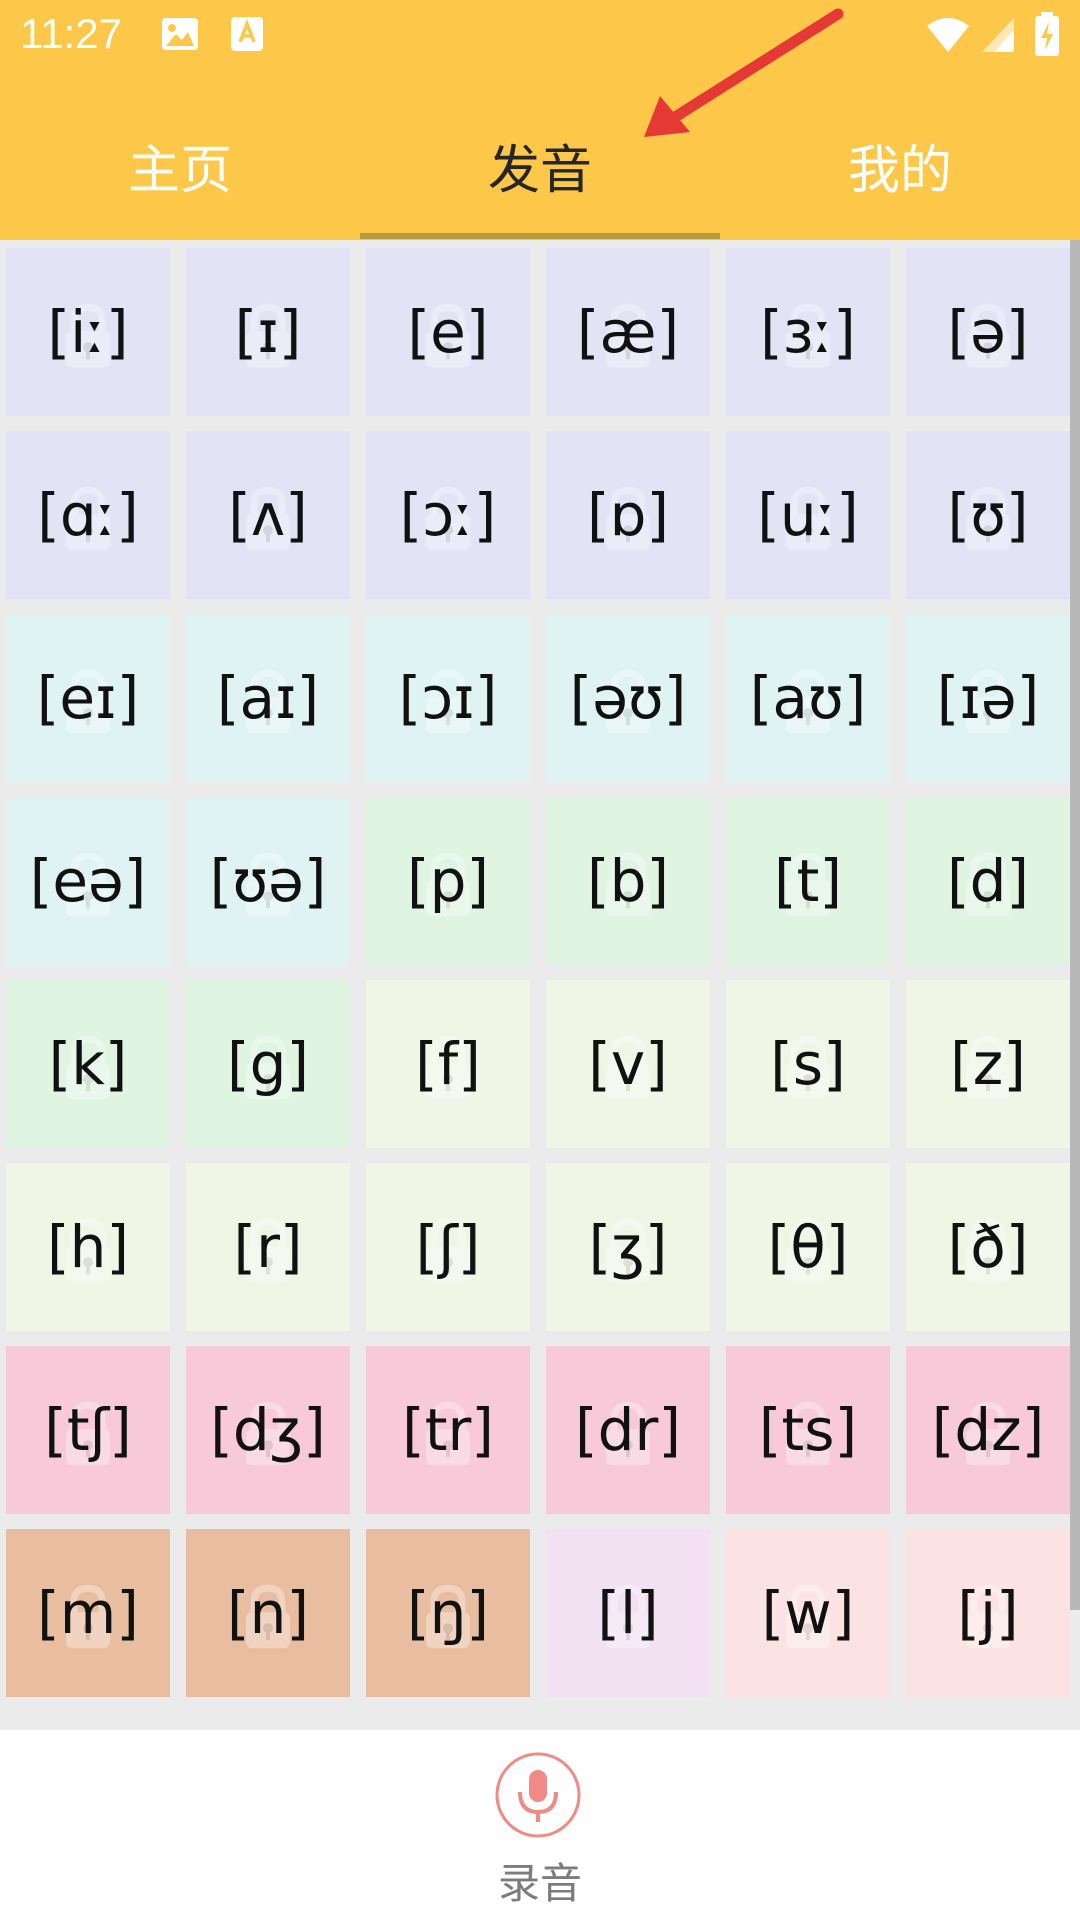 The height and width of the screenshot is (1920, 1080). Describe the element at coordinates (180, 165) in the screenshot. I see `tab-home: 主页` at that location.